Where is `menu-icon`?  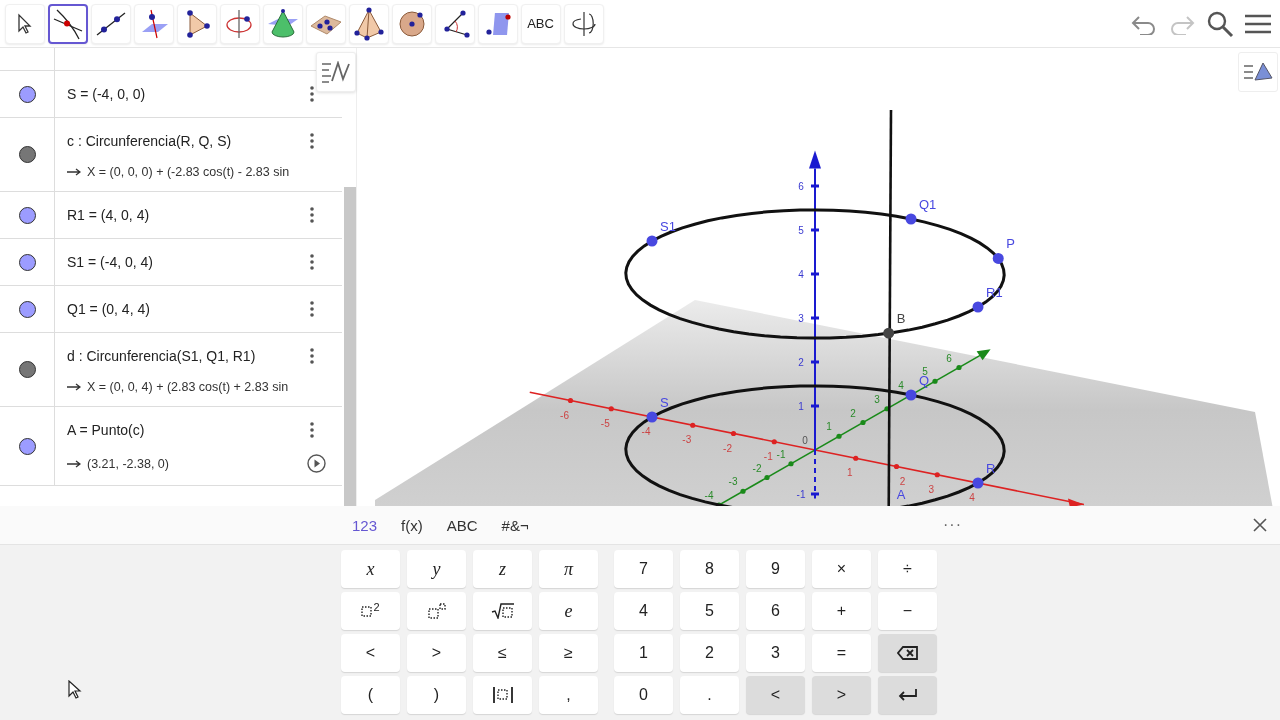 menu-icon is located at coordinates (1258, 23).